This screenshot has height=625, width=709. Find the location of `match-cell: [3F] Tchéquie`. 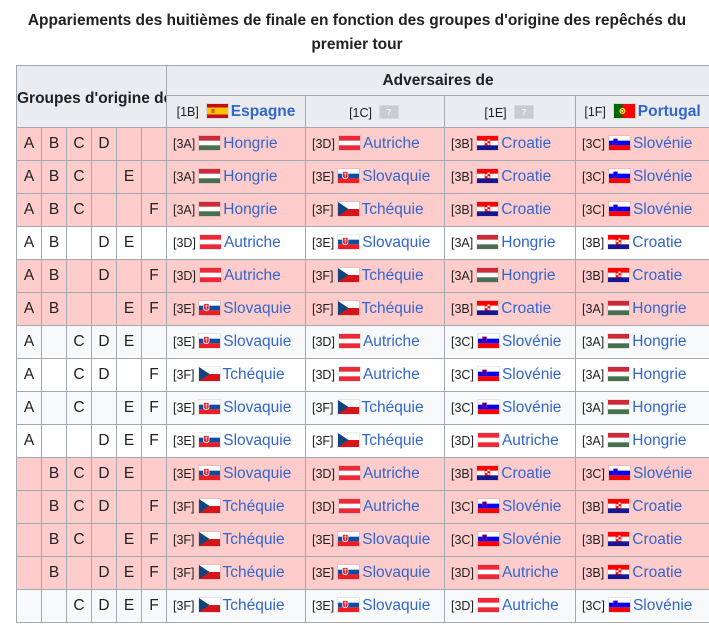

match-cell: [3F] Tchéquie is located at coordinates (375, 210).